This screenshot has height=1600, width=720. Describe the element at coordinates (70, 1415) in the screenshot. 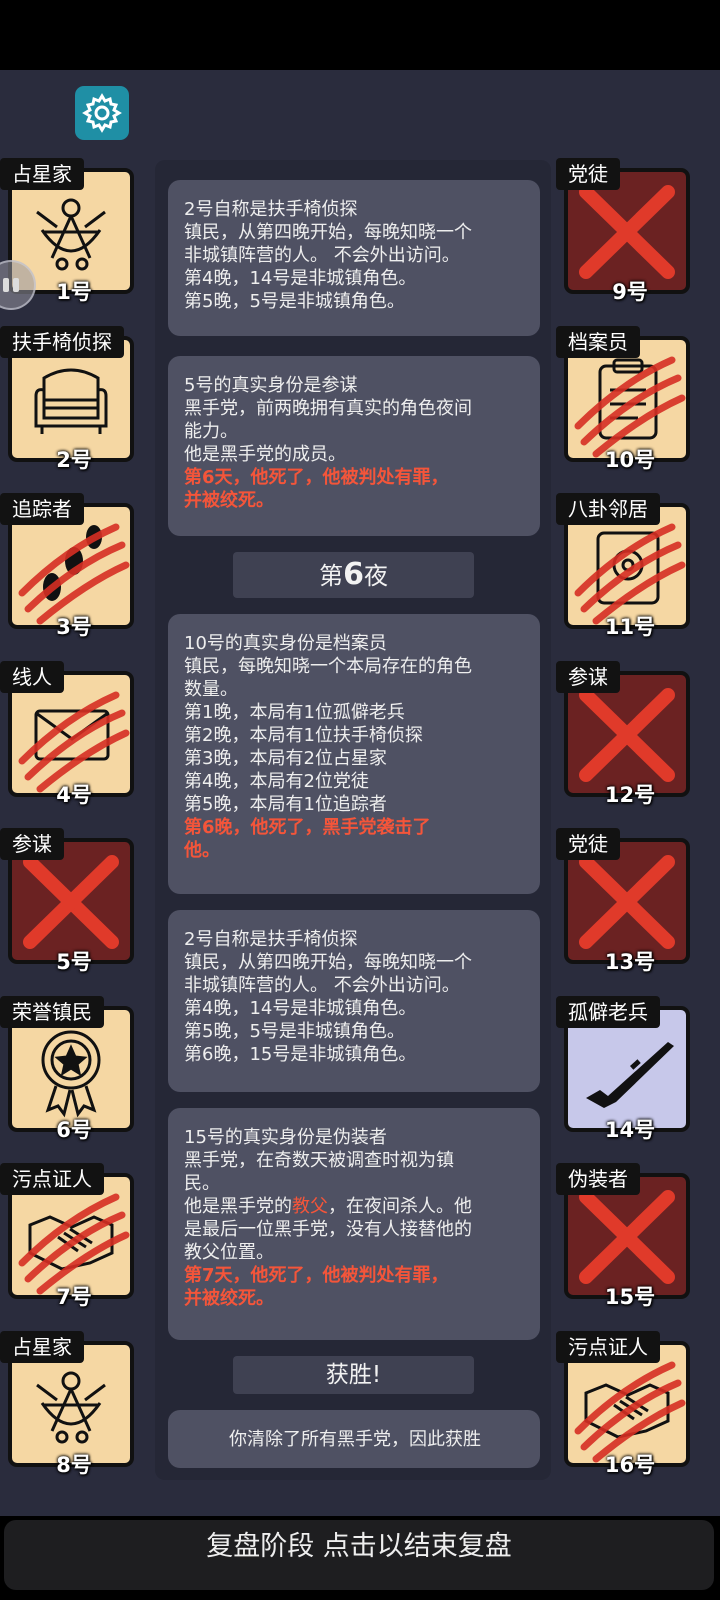

I see `player-slot: 占星家 8号` at that location.